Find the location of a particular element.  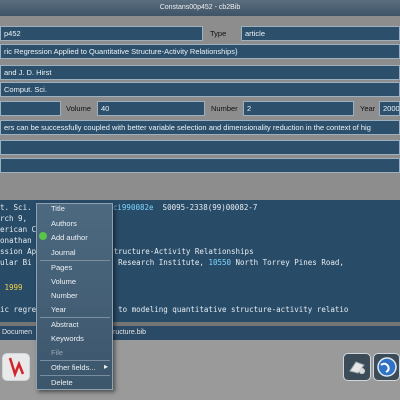

menu-item-authors: Authors is located at coordinates (64, 223).